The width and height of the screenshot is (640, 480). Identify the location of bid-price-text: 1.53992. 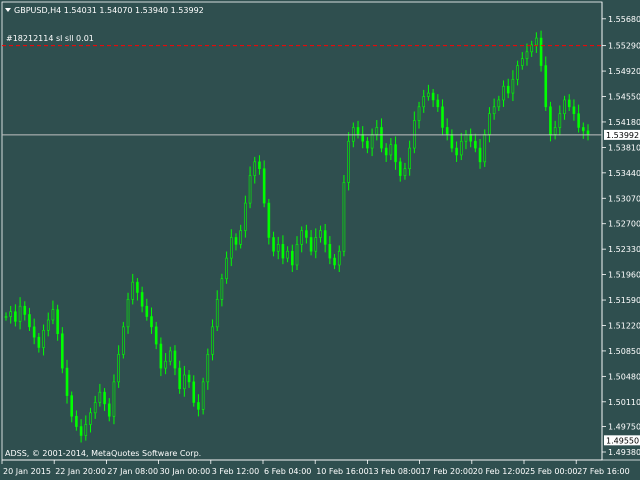
(622, 135).